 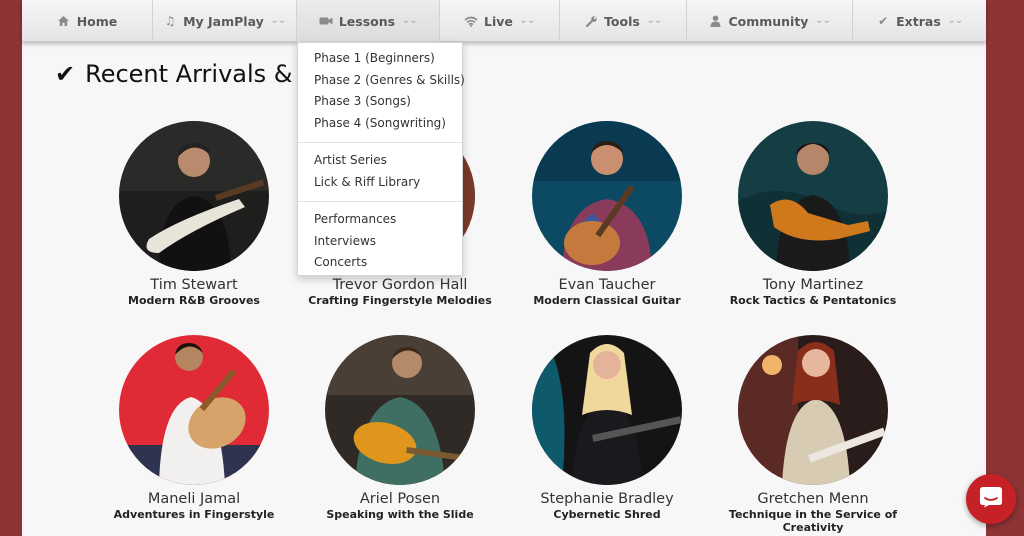 I want to click on menu-item-interviews: Interviews, so click(x=380, y=242).